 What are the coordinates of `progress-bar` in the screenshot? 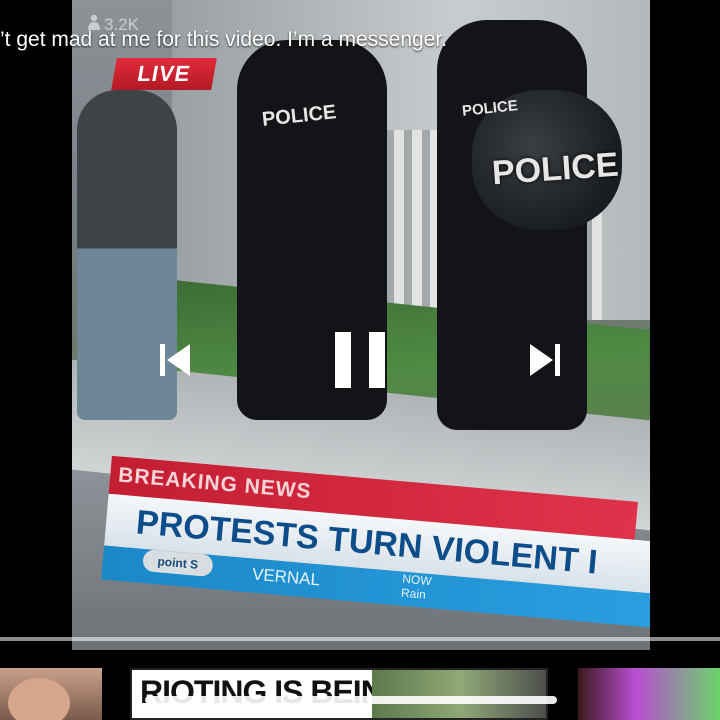 It's located at (360, 639).